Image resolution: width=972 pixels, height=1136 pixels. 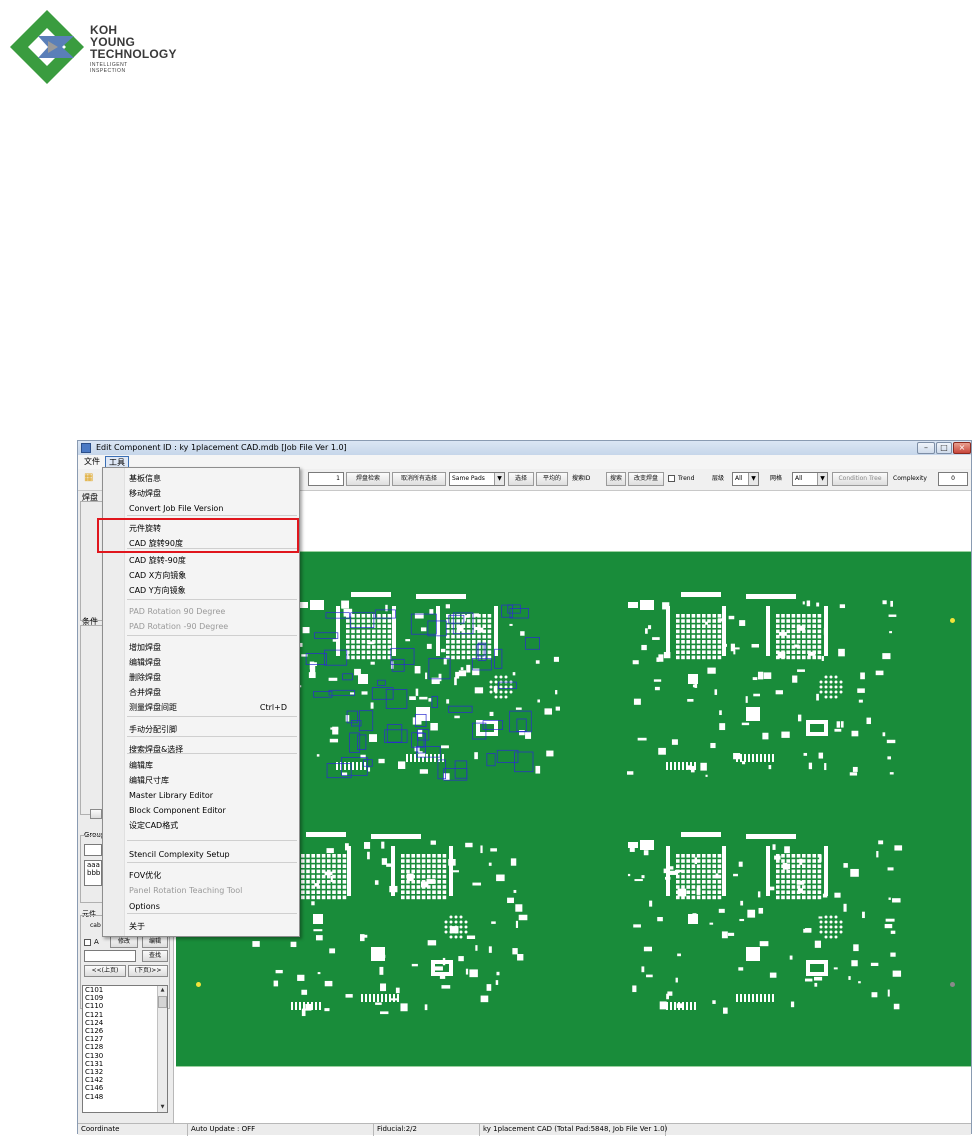 What do you see at coordinates (149, 780) in the screenshot?
I see `tools-menu-item: 编辑尺寸库` at bounding box center [149, 780].